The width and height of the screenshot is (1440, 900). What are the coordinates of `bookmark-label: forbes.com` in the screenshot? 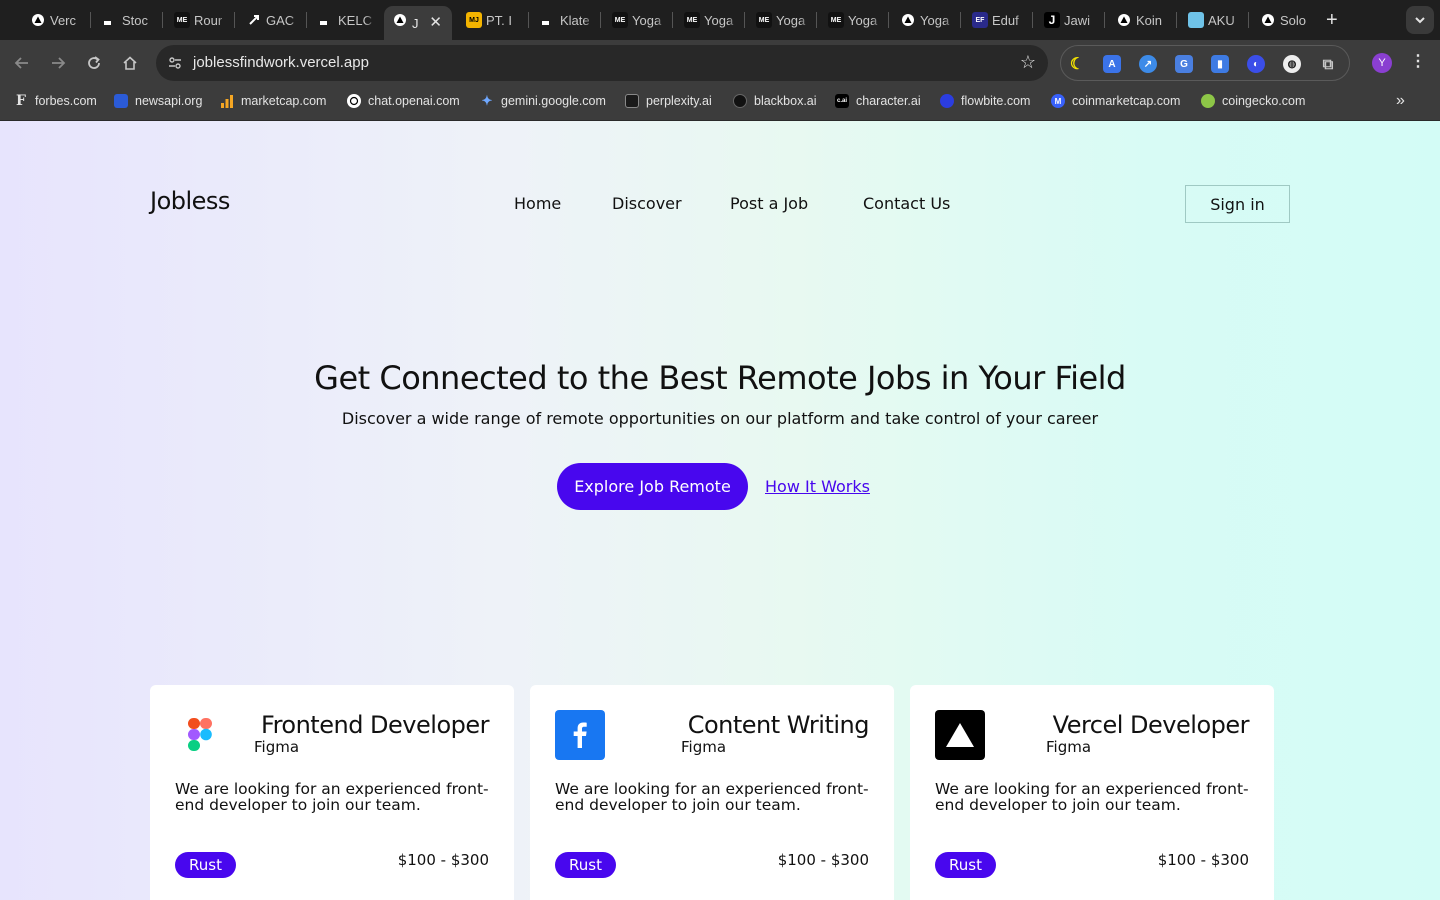 It's located at (66, 101).